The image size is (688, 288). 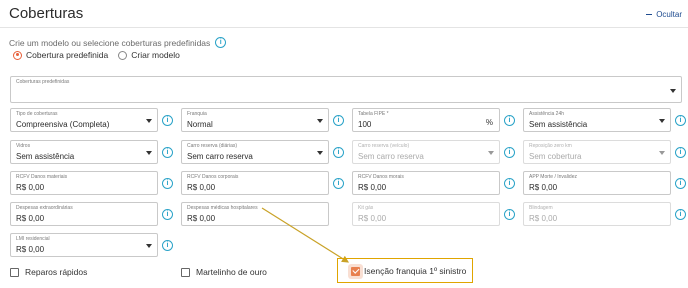 What do you see at coordinates (355, 271) in the screenshot?
I see `isencao-checkbox` at bounding box center [355, 271].